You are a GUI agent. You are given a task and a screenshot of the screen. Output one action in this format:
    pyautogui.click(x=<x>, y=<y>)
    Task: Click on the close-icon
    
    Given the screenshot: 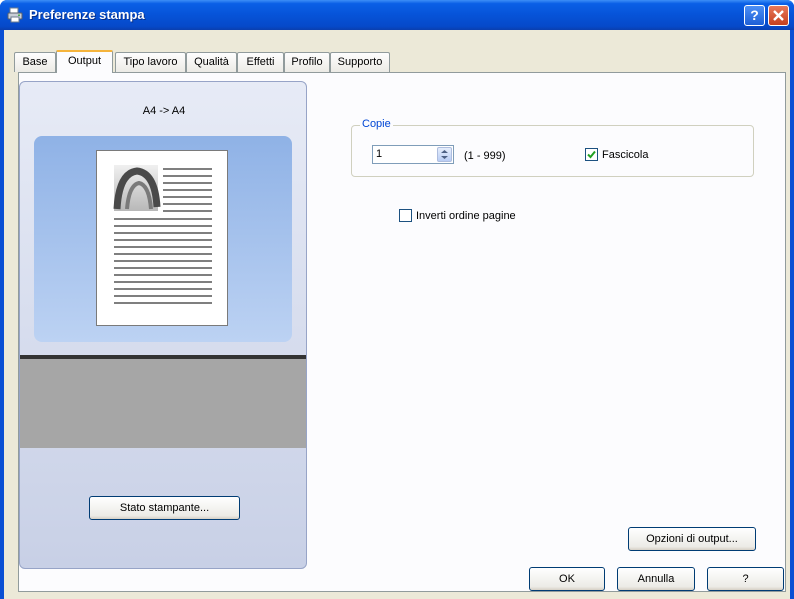 What is the action you would take?
    pyautogui.click(x=778, y=15)
    